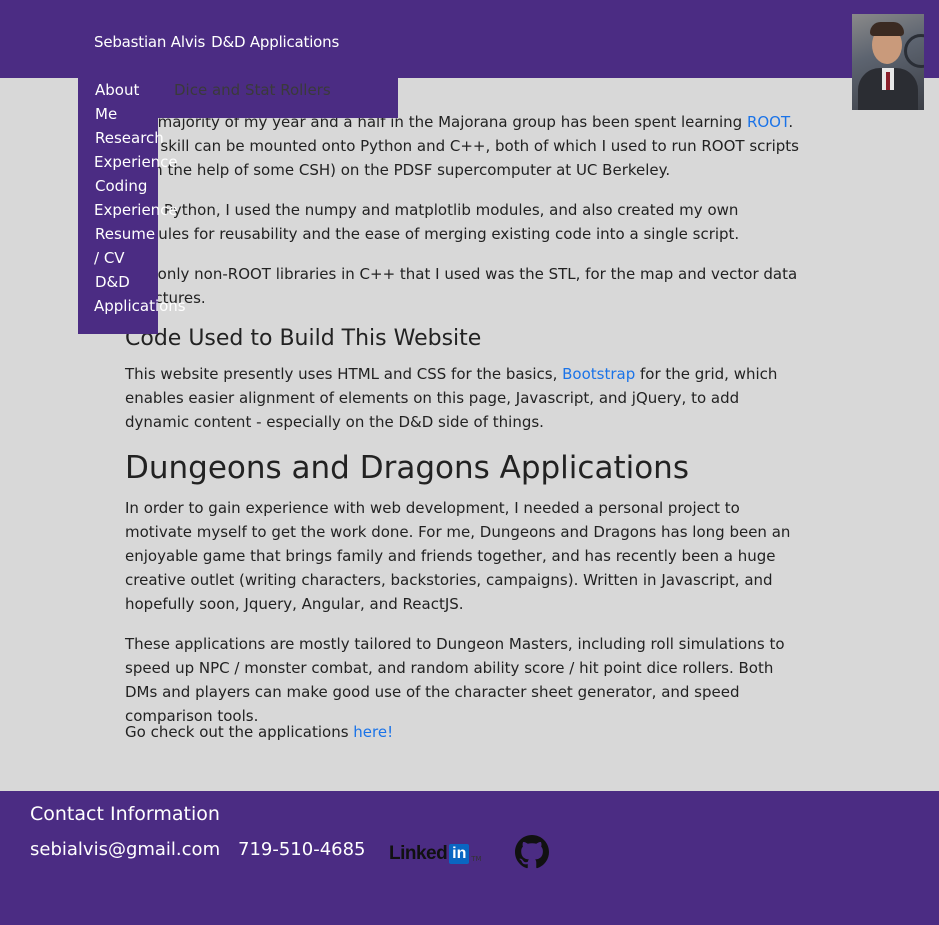  Describe the element at coordinates (112, 282) in the screenshot. I see `side-nav-dnd: D&D` at that location.